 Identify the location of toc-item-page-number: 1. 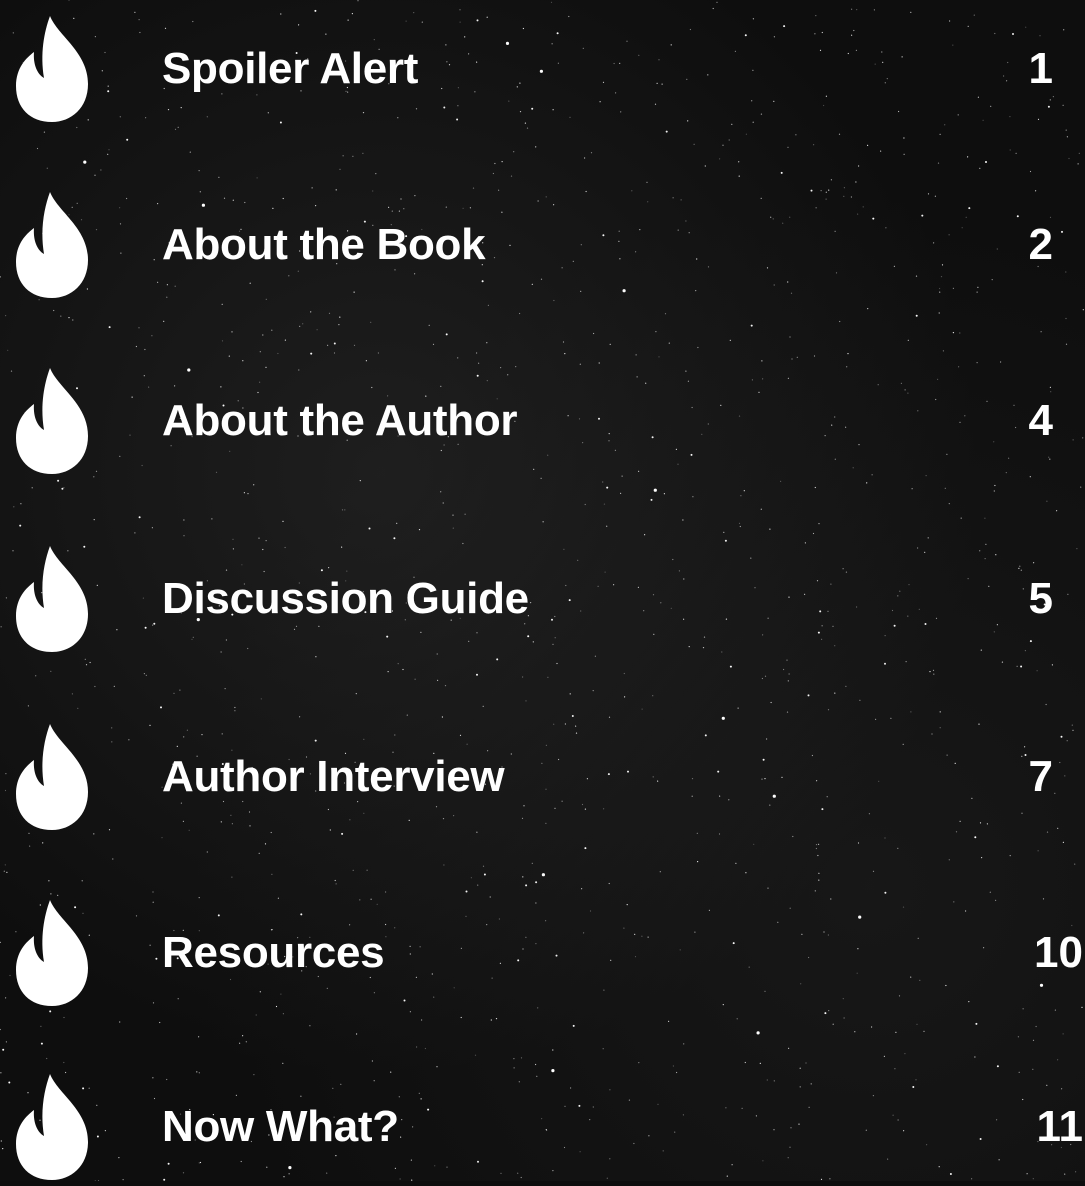
(1040, 68).